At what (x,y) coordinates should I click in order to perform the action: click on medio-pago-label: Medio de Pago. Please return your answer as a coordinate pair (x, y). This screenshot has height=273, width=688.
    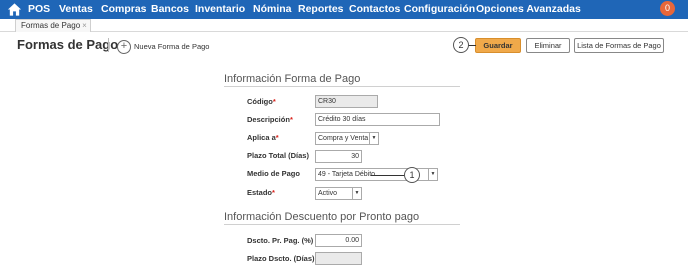
    Looking at the image, I should click on (273, 173).